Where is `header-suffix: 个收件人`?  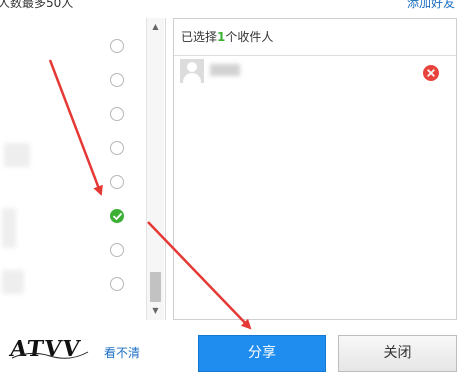 header-suffix: 个收件人 is located at coordinates (249, 37).